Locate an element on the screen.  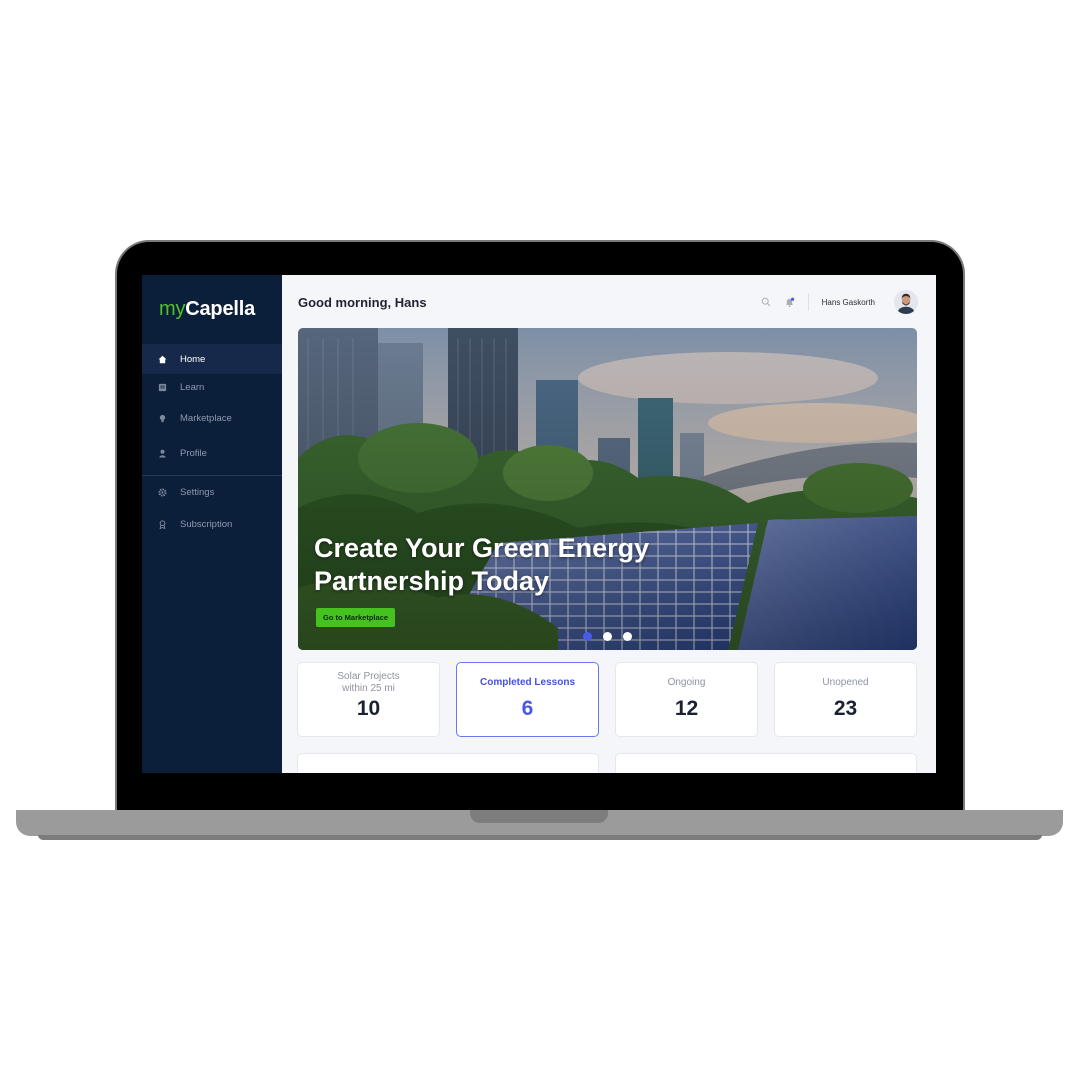
stat-label: Completed Lessons is located at coordinates (527, 682).